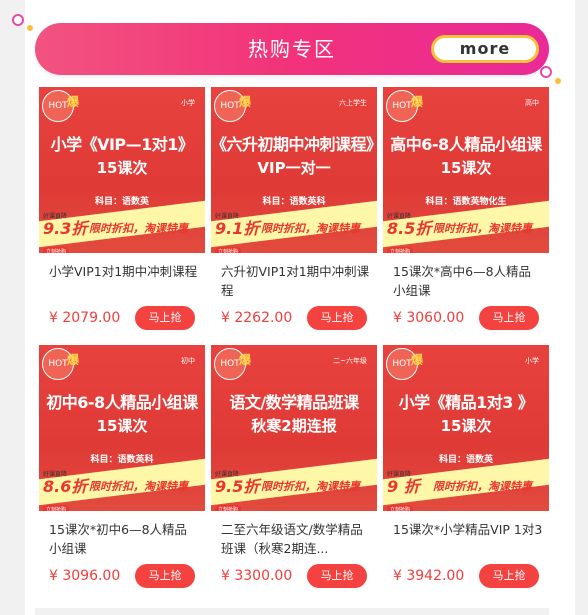  What do you see at coordinates (294, 402) in the screenshot?
I see `image-headline: 语文/数学精品班课` at bounding box center [294, 402].